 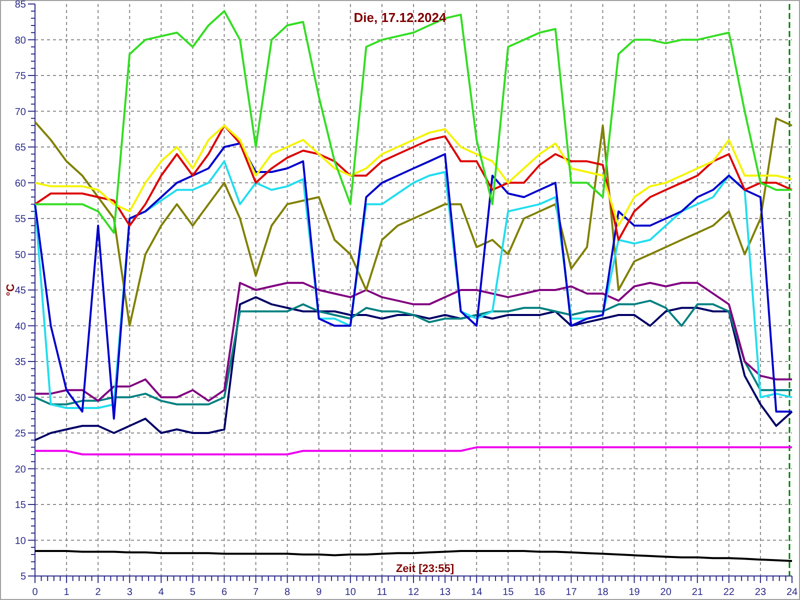 I want to click on tick-label: 9, so click(x=319, y=592).